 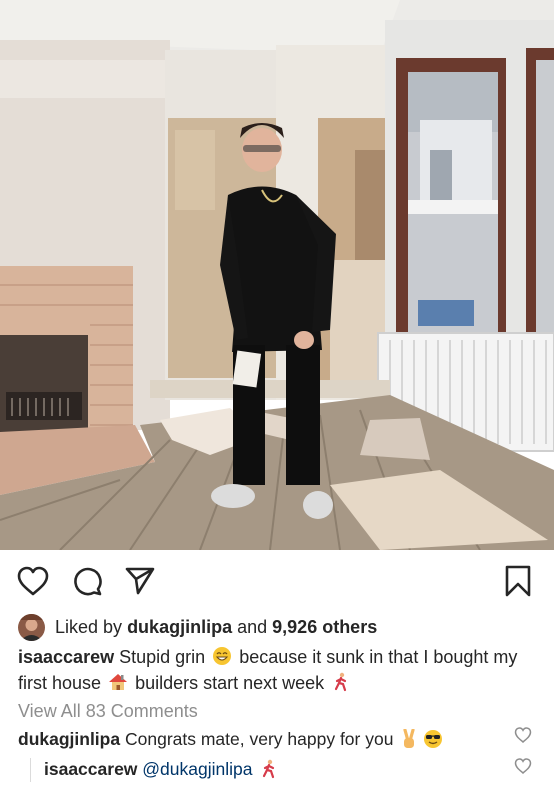 What do you see at coordinates (162, 657) in the screenshot?
I see `caption-text-1: Stupid grin` at bounding box center [162, 657].